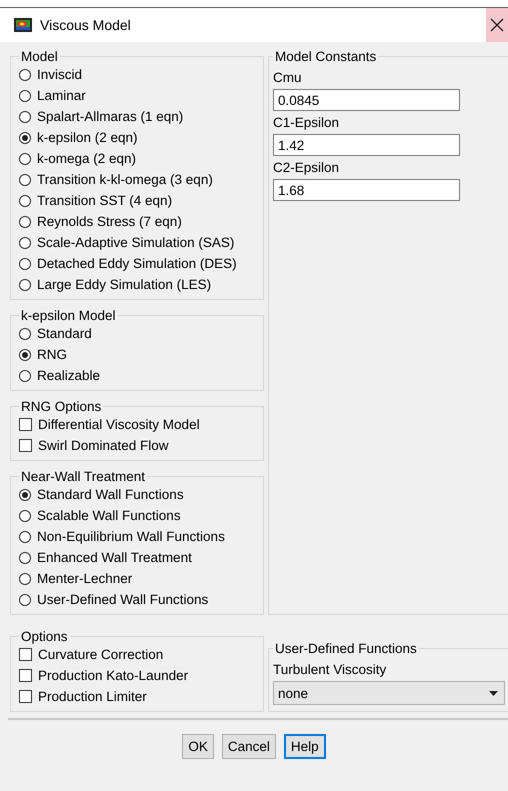 The image size is (508, 791). I want to click on radio-label: Standard Wall Functions, so click(110, 494).